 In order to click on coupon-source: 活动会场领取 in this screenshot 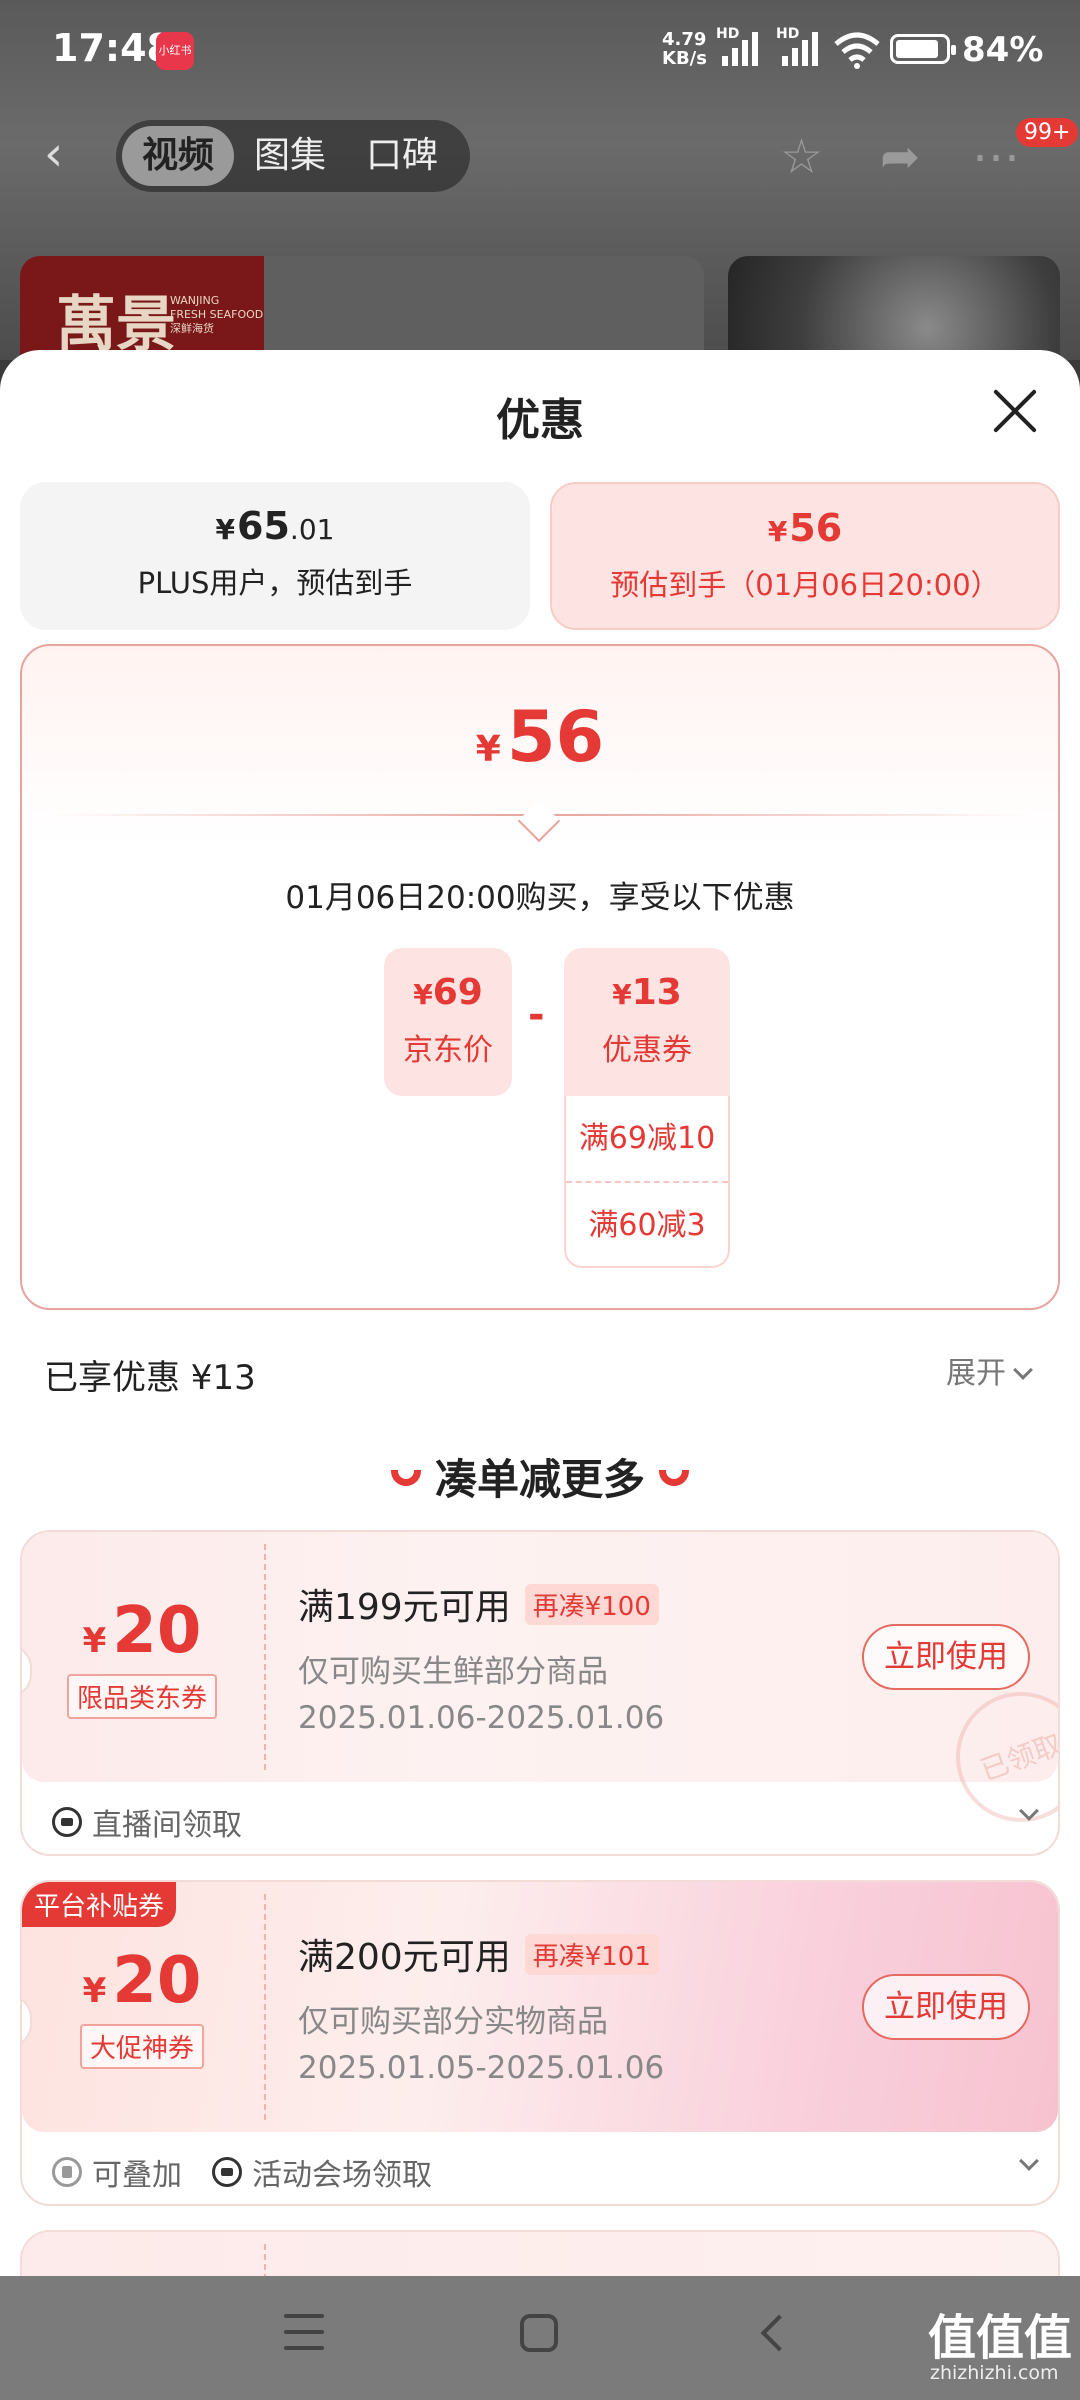, I will do `click(322, 2172)`.